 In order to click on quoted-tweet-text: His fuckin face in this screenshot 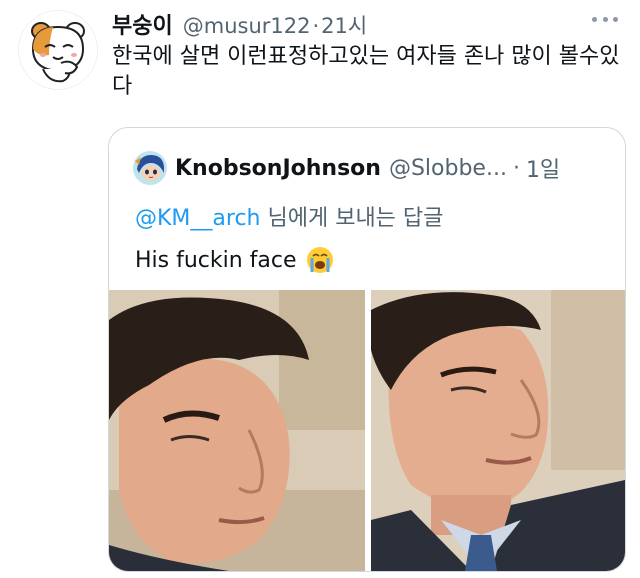, I will do `click(216, 260)`.